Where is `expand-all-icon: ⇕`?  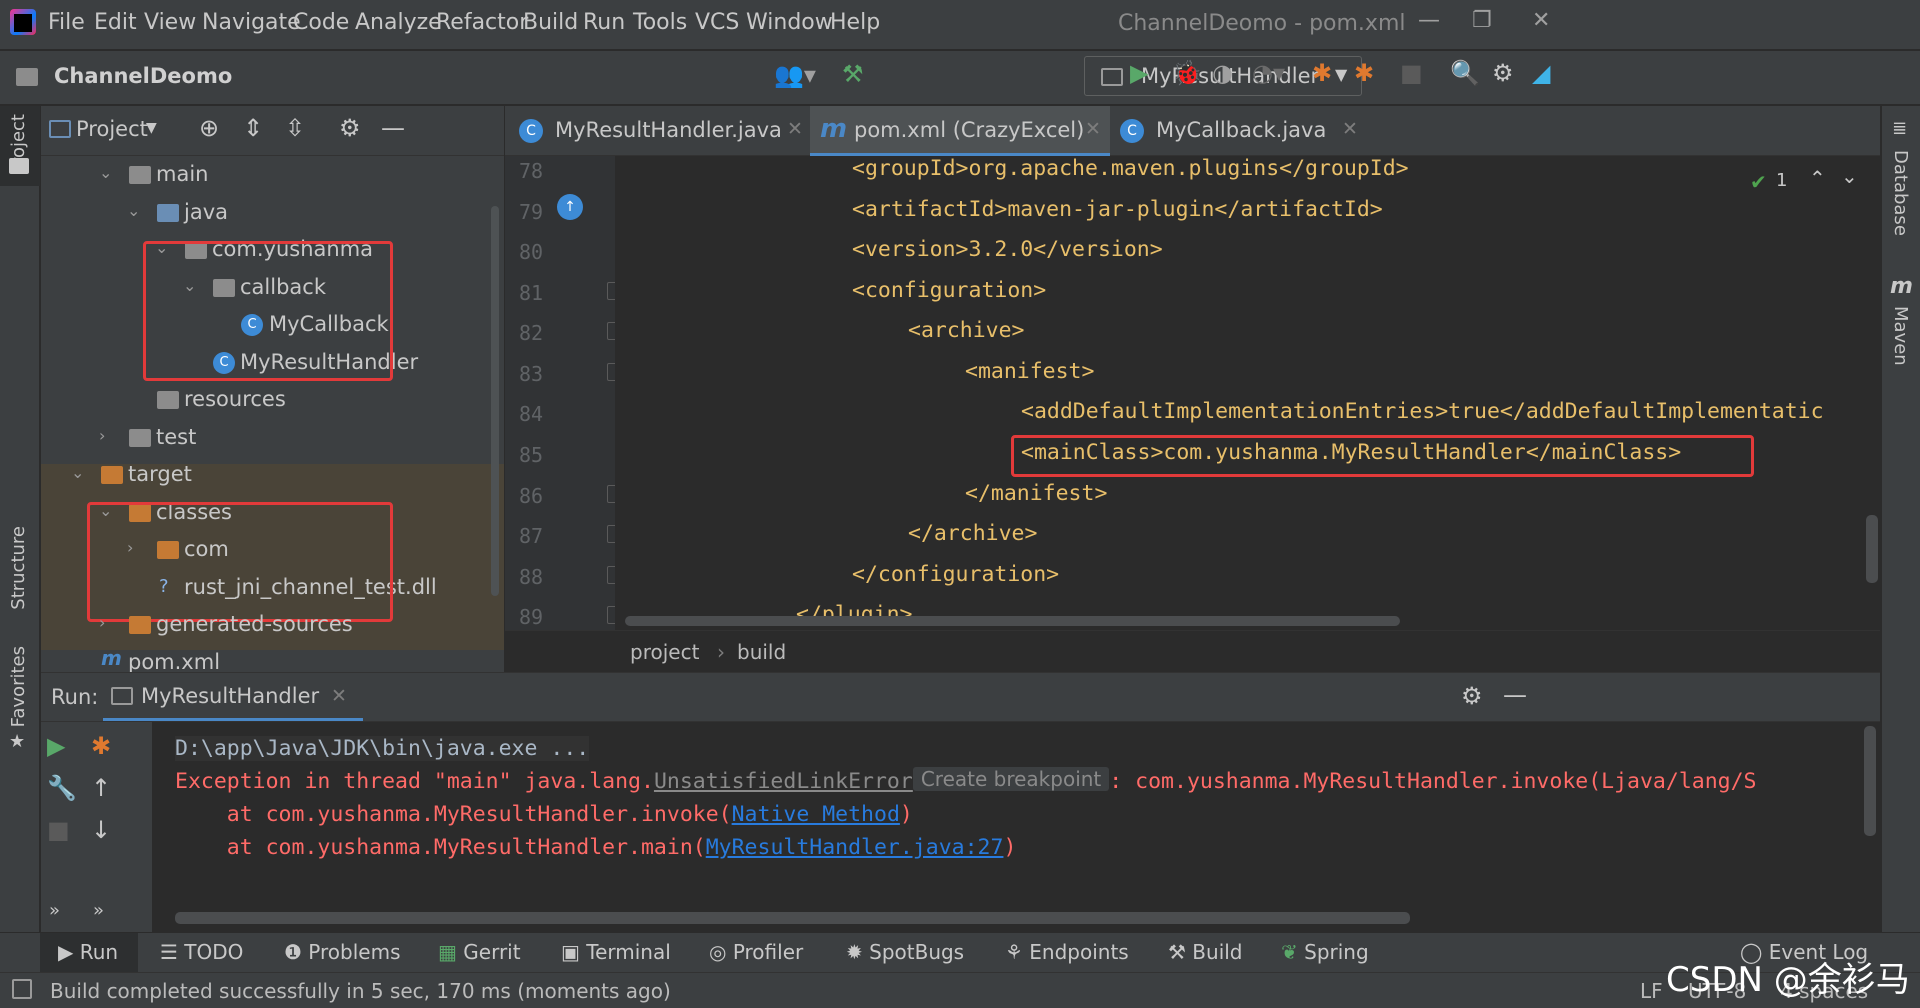
expand-all-icon: ⇕ is located at coordinates (253, 128).